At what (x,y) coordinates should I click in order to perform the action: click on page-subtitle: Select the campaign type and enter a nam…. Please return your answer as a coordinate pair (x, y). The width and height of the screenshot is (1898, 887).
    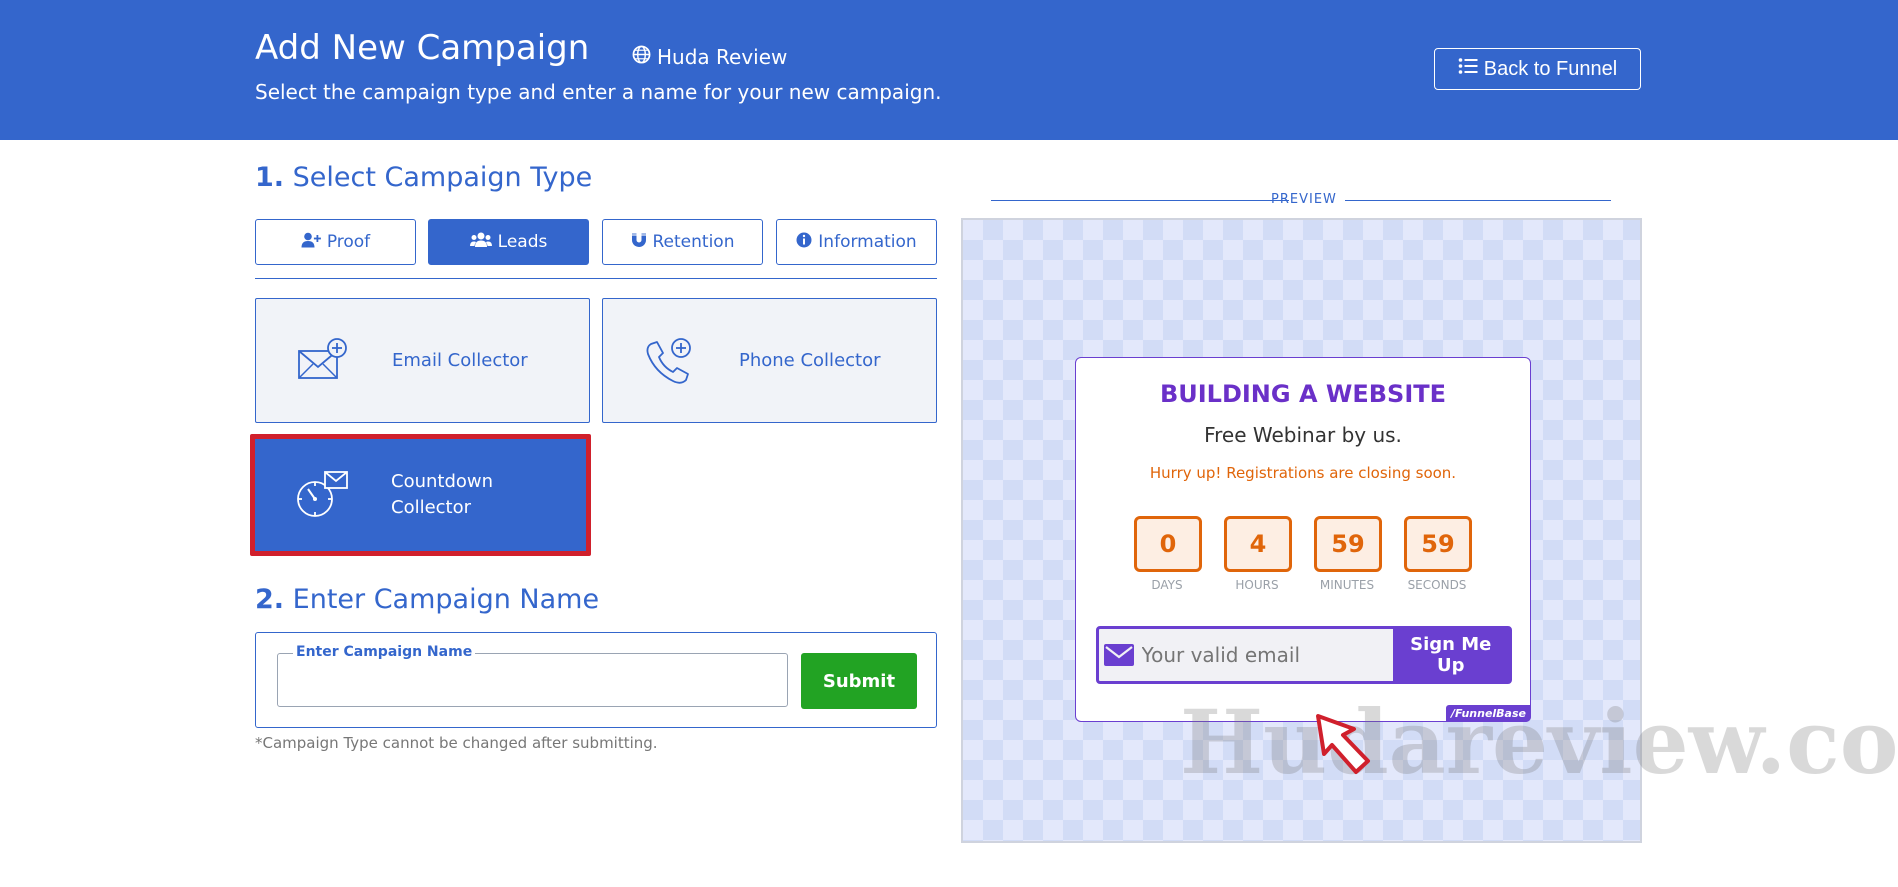
    Looking at the image, I should click on (598, 92).